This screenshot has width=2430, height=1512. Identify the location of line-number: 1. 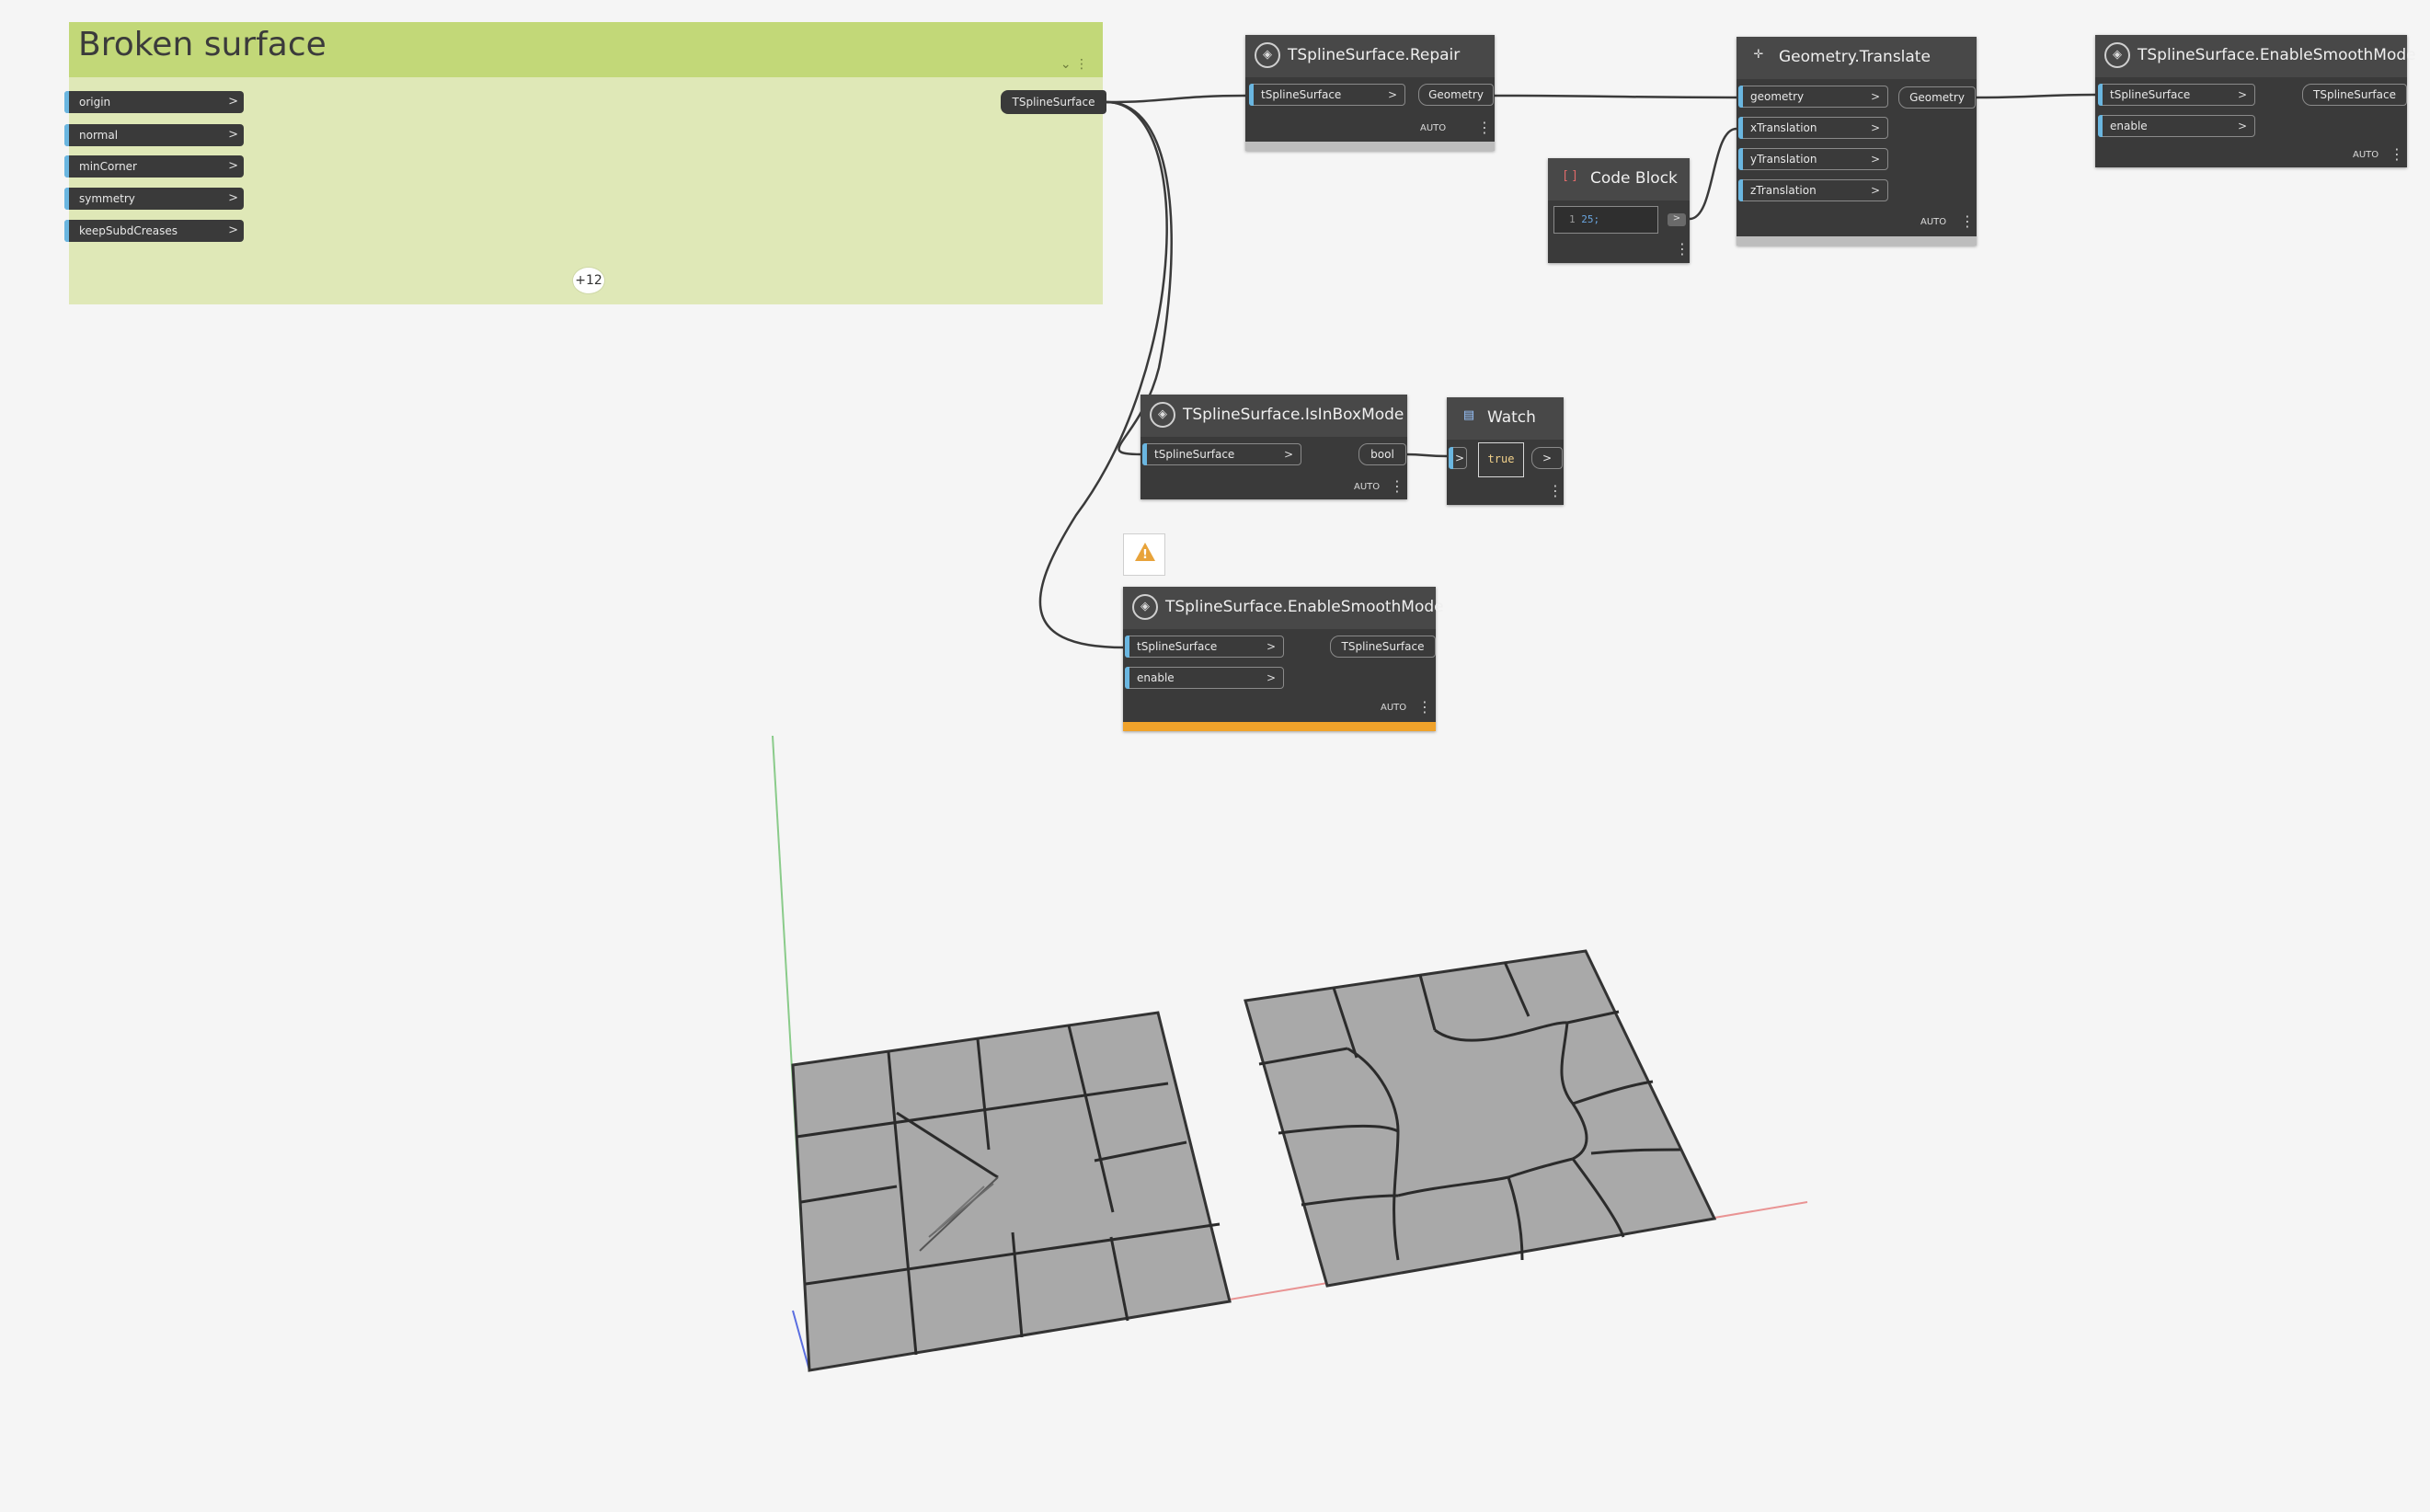
(1573, 219).